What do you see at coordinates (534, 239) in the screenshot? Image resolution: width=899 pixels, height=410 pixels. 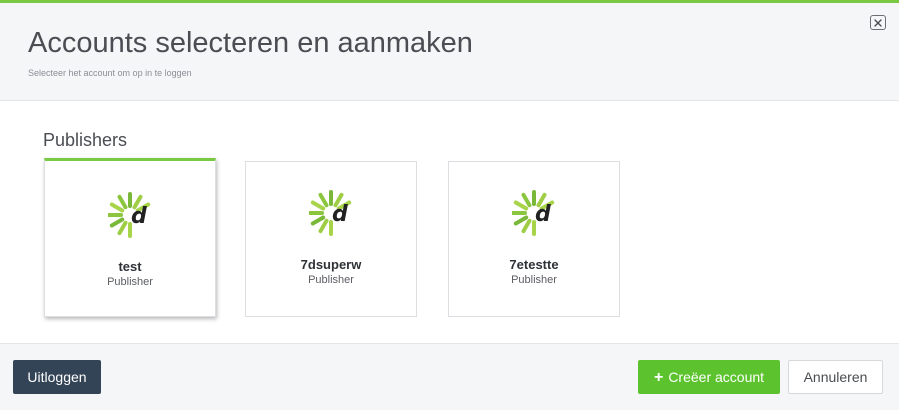 I see `account-card-7etestte: d 7etestte Publisher` at bounding box center [534, 239].